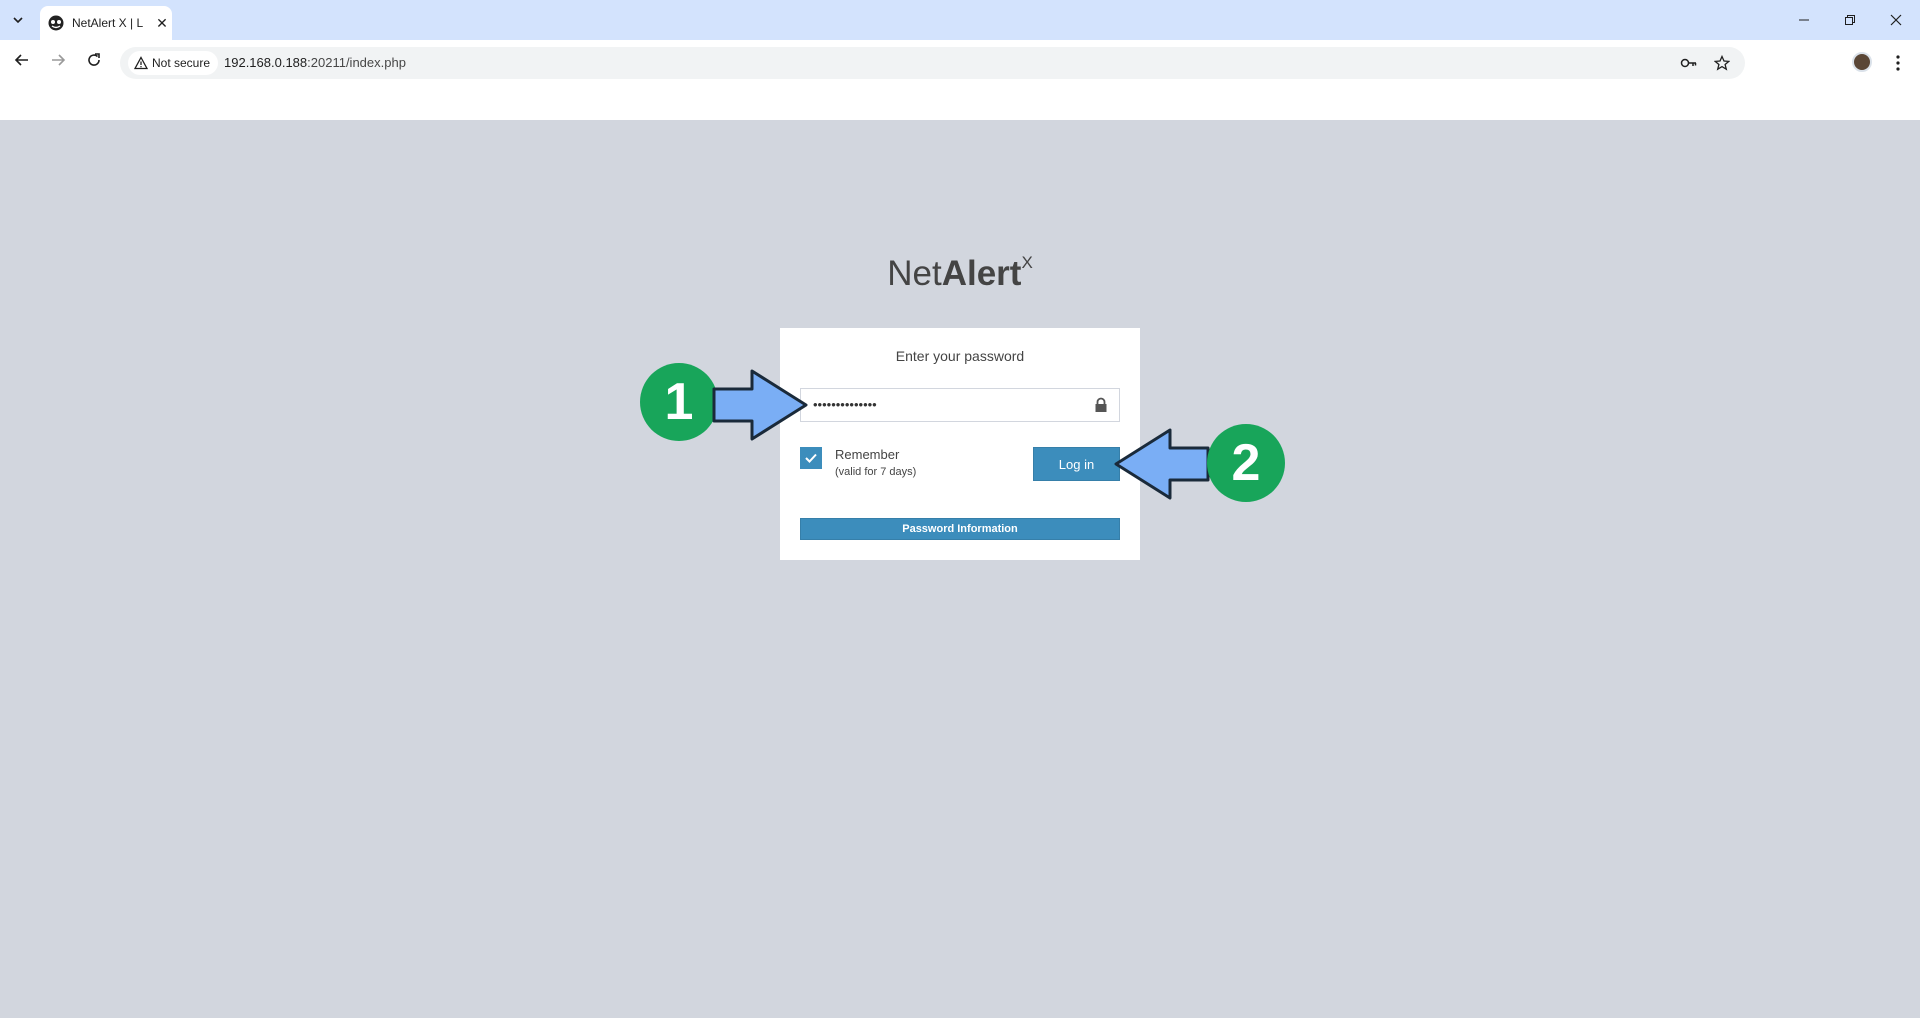  Describe the element at coordinates (356, 62) in the screenshot. I see `url-path: :20211/index.php` at that location.